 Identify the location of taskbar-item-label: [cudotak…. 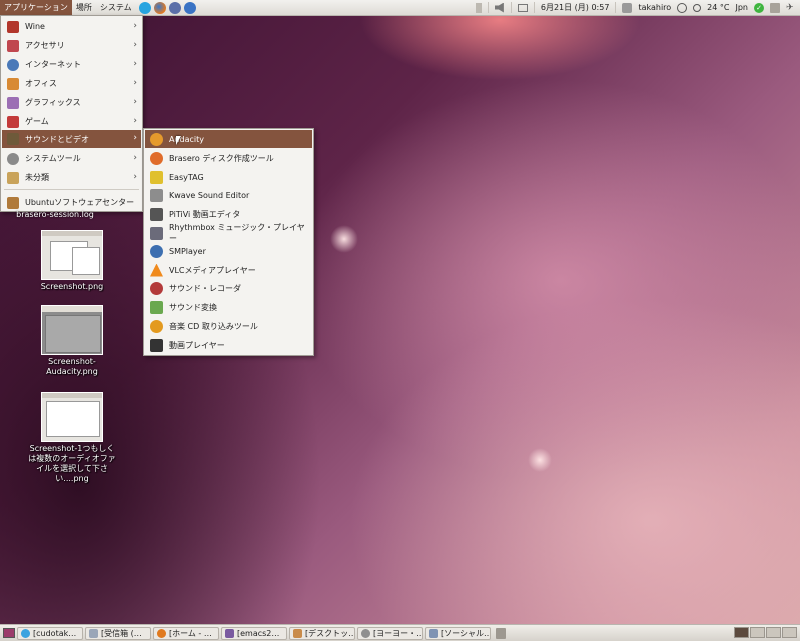
(55, 633).